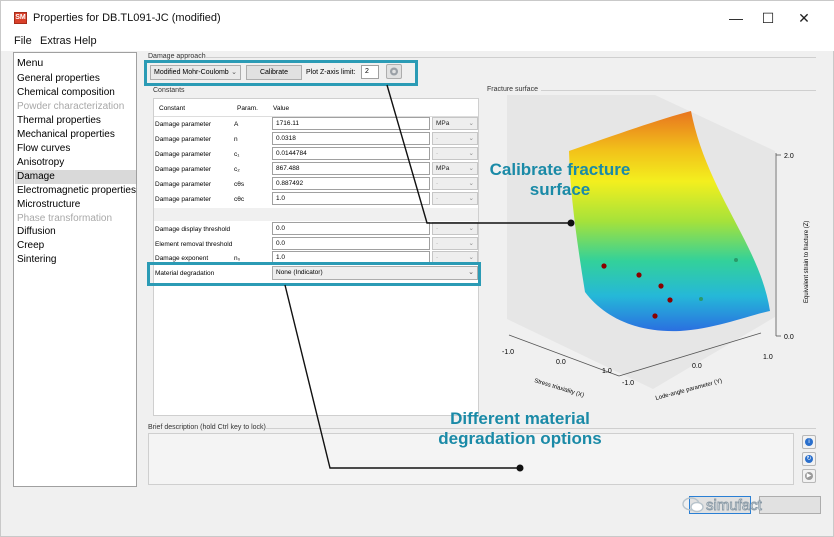  What do you see at coordinates (520, 418) in the screenshot?
I see `annotation-line: Different material` at bounding box center [520, 418].